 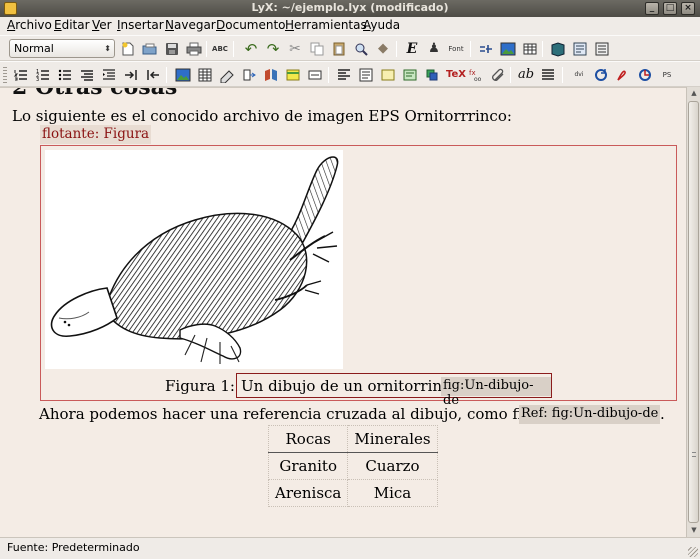 I want to click on export-icon, so click(x=645, y=75).